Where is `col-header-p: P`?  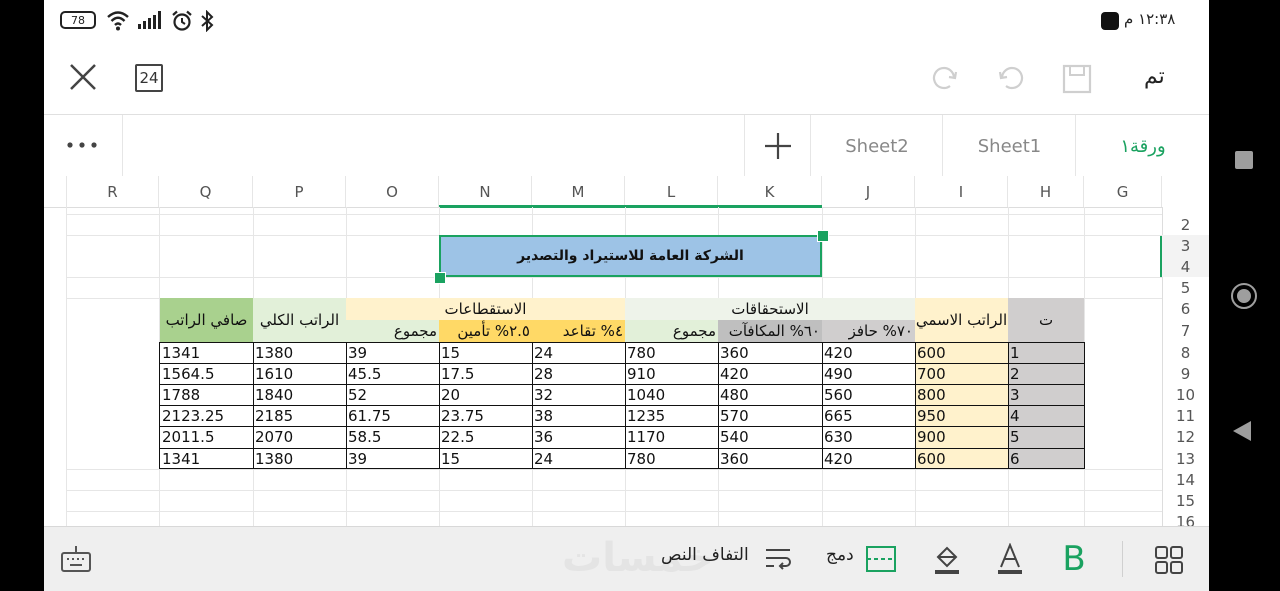
col-header-p: P is located at coordinates (299, 191).